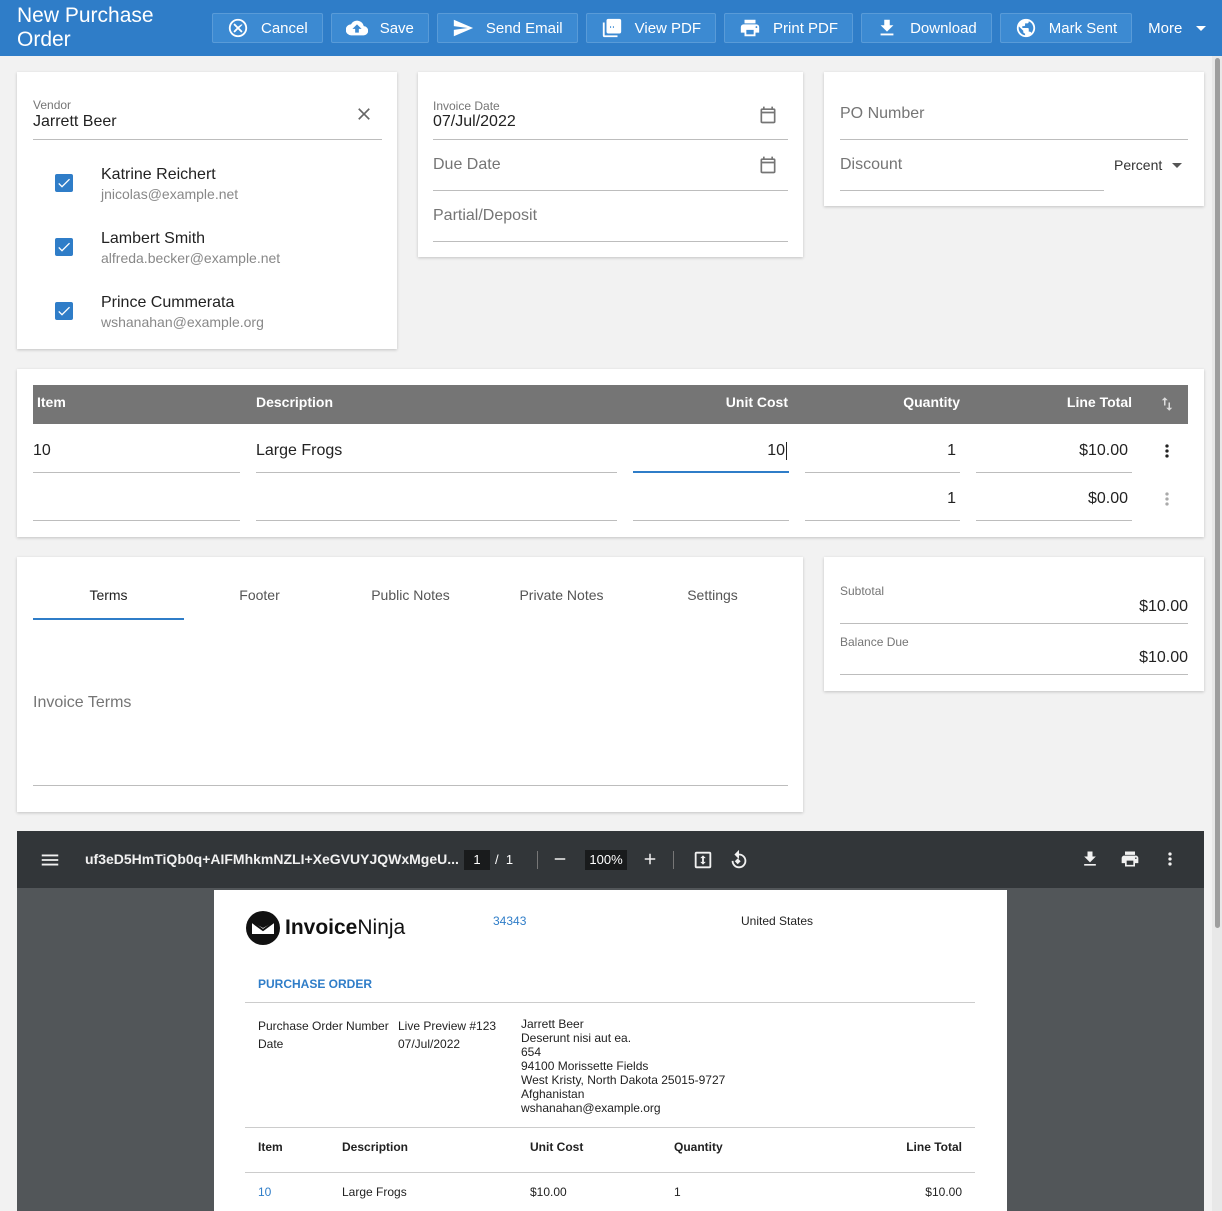 The height and width of the screenshot is (1211, 1222). Describe the element at coordinates (50, 860) in the screenshot. I see `menu-icon` at that location.